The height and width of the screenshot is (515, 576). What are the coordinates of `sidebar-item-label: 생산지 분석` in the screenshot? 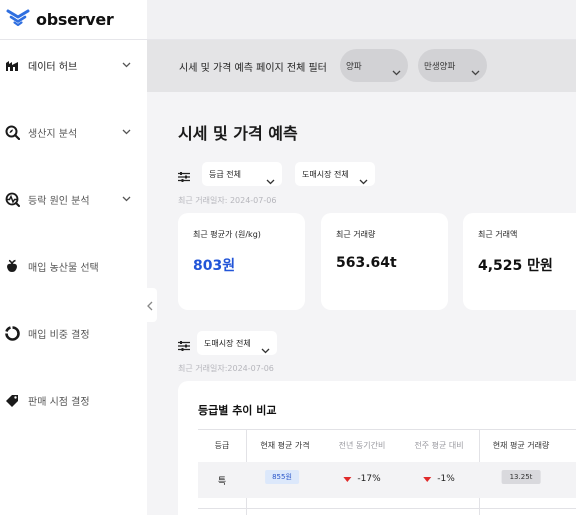 It's located at (53, 134).